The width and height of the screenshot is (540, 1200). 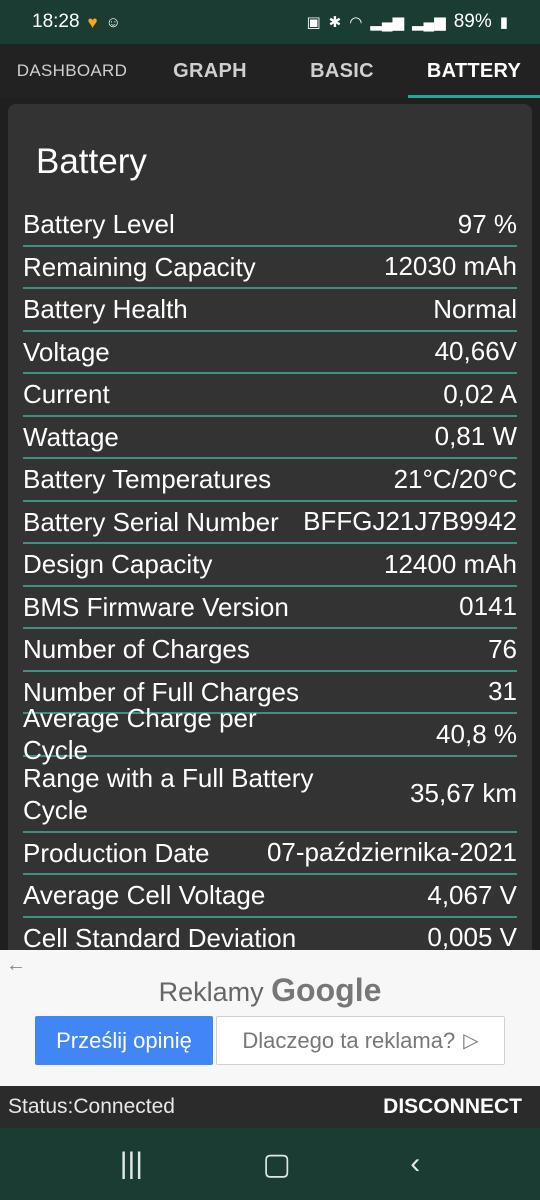 What do you see at coordinates (335, 22) in the screenshot?
I see `bluetooth-icon: ✱` at bounding box center [335, 22].